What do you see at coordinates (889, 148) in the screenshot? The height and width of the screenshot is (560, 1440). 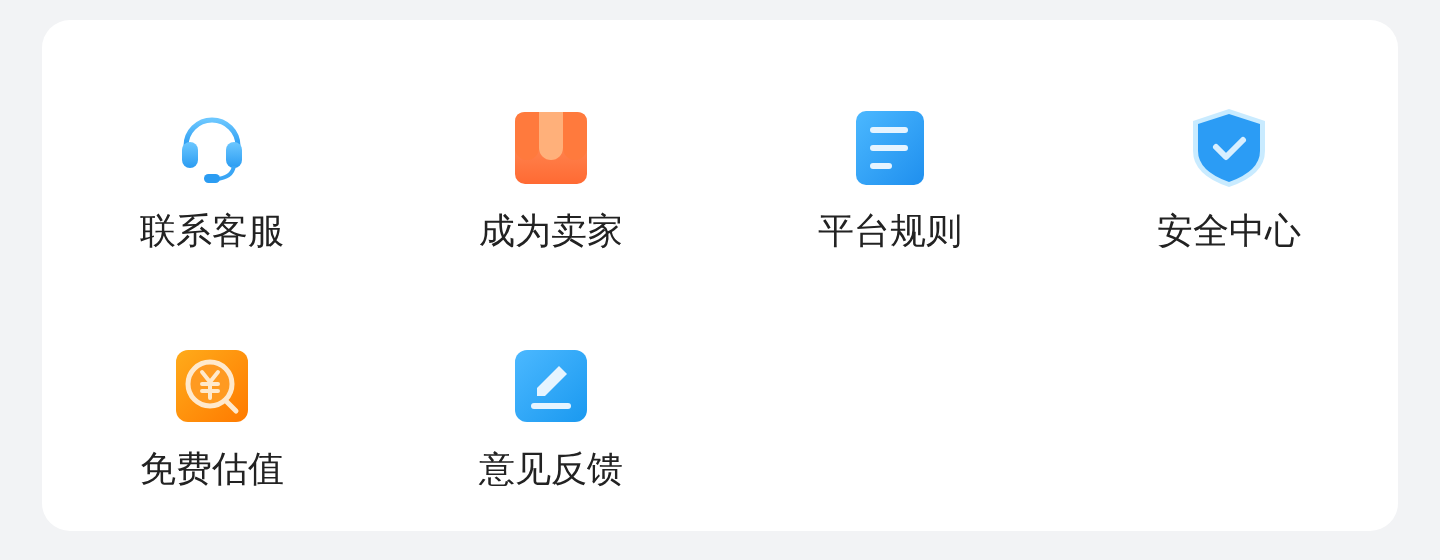 I see `document-icon` at bounding box center [889, 148].